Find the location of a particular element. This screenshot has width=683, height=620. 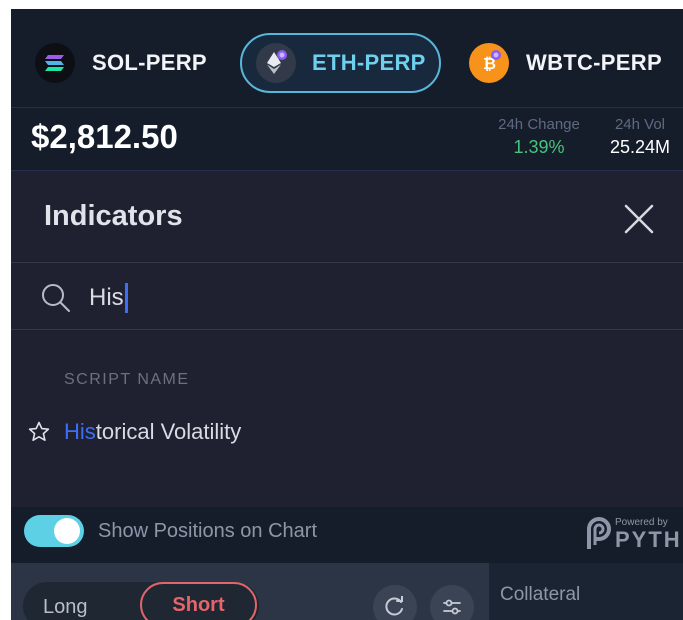

collateral-label: Collateral is located at coordinates (540, 594).